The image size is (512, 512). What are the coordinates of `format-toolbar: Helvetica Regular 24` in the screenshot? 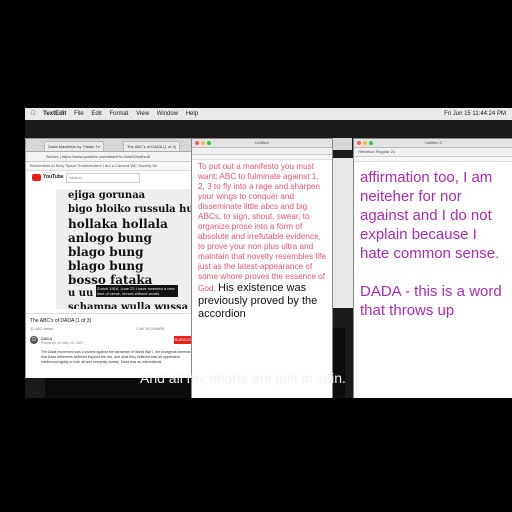 It's located at (433, 152).